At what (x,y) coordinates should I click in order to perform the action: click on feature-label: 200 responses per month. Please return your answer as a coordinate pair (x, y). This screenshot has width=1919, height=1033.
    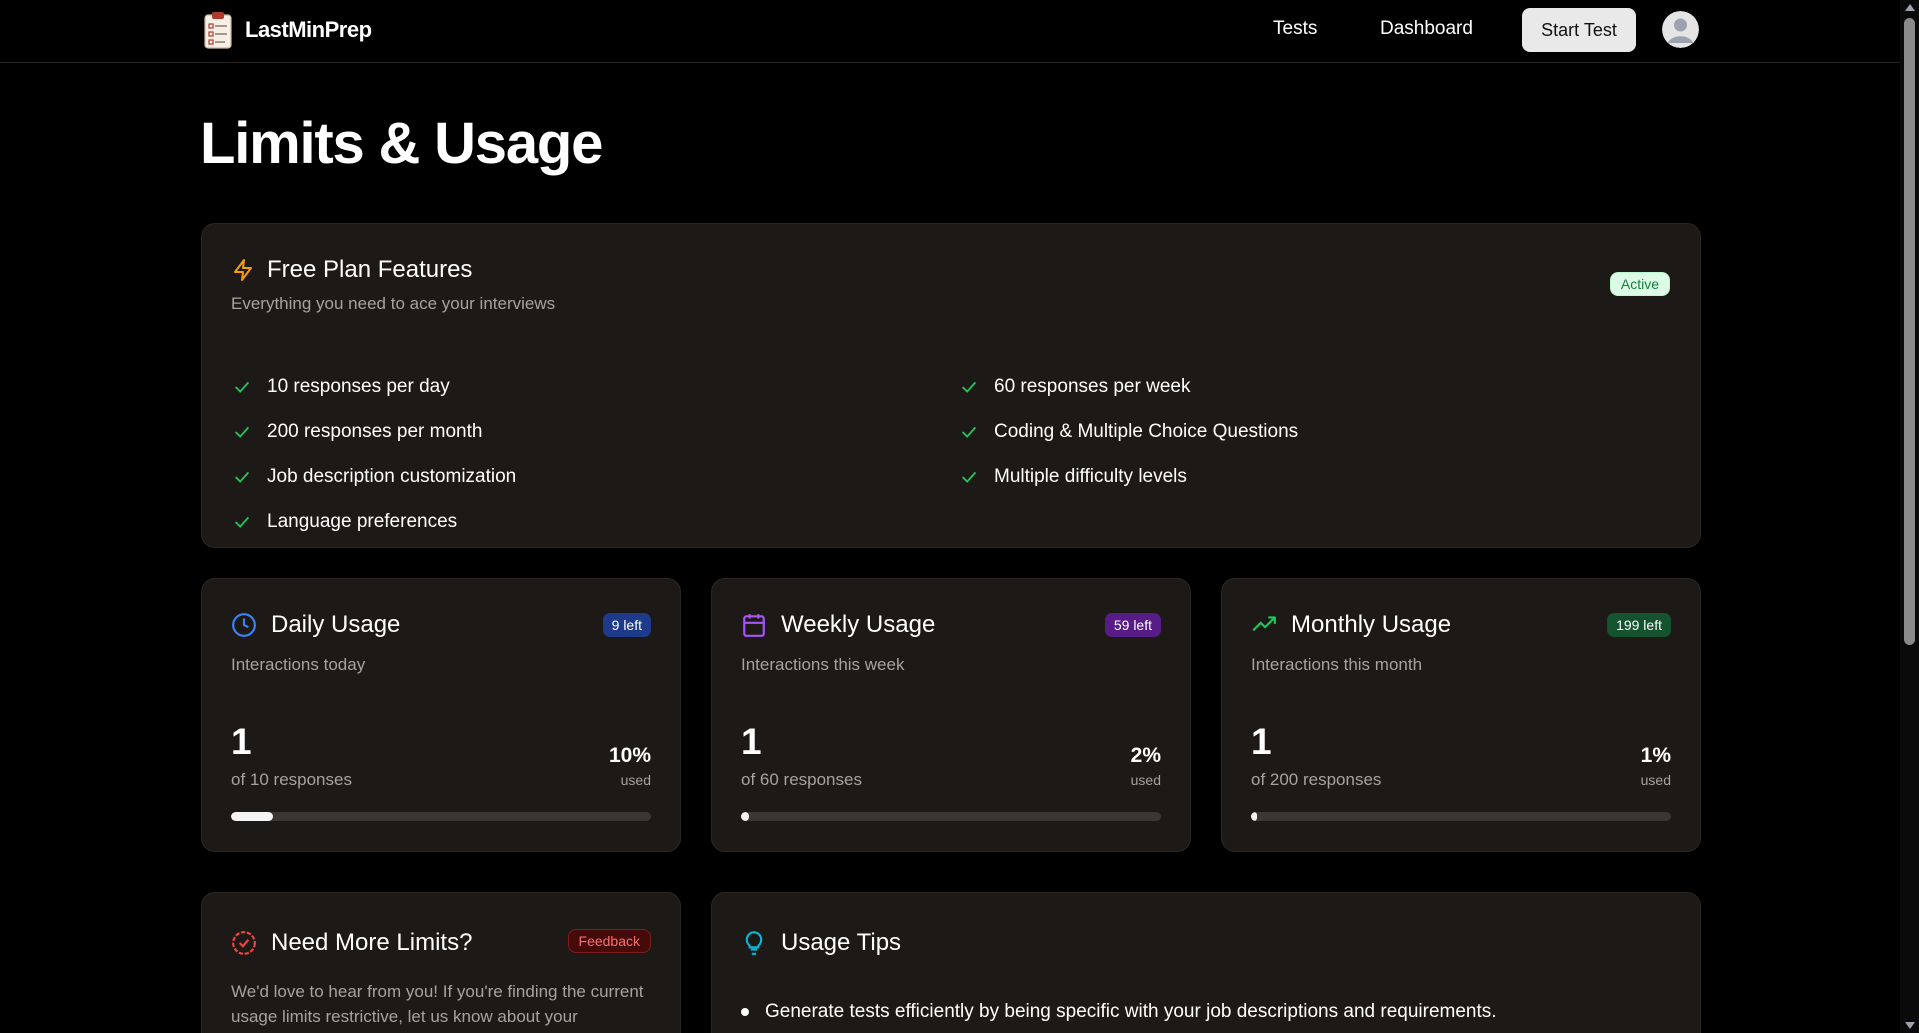
    Looking at the image, I should click on (375, 431).